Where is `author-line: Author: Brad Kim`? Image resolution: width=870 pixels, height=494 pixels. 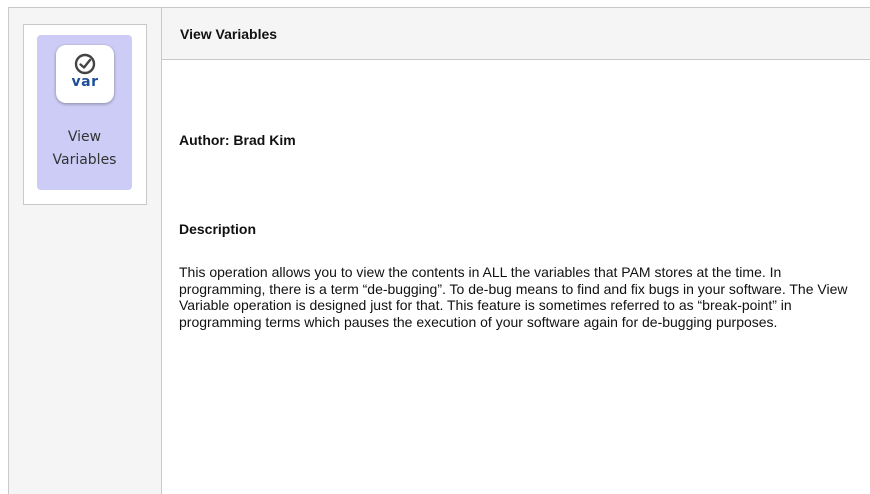 author-line: Author: Brad Kim is located at coordinates (237, 140).